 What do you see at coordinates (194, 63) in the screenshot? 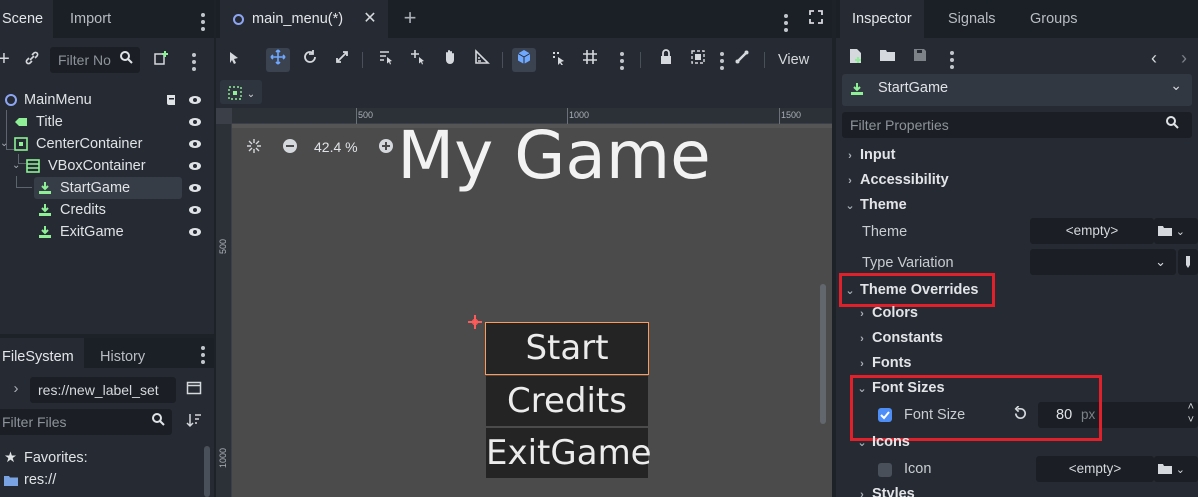
I see `scene-options-icon` at bounding box center [194, 63].